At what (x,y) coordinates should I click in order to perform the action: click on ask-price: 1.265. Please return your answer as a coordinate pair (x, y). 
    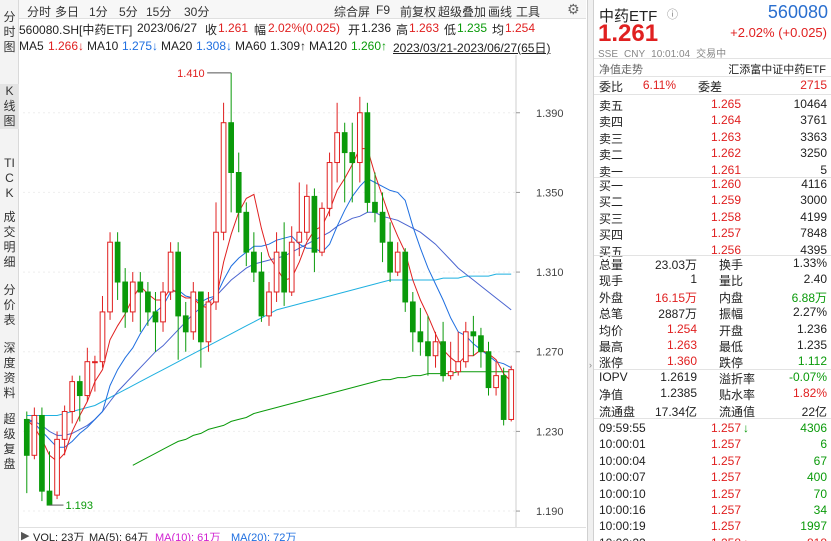
    Looking at the image, I should click on (725, 104).